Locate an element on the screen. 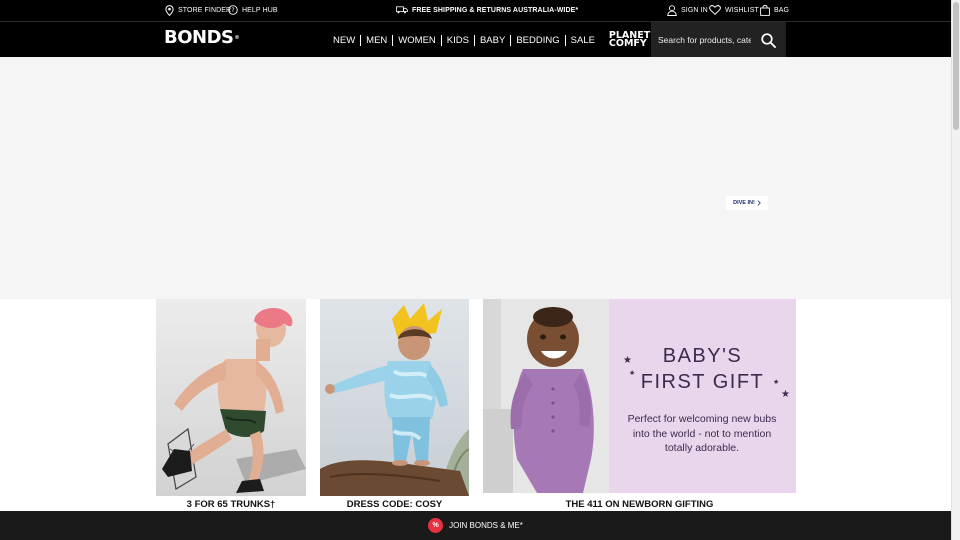 The height and width of the screenshot is (540, 960). nav-item-planet-comfy: PLANET COMFY is located at coordinates (627, 39).